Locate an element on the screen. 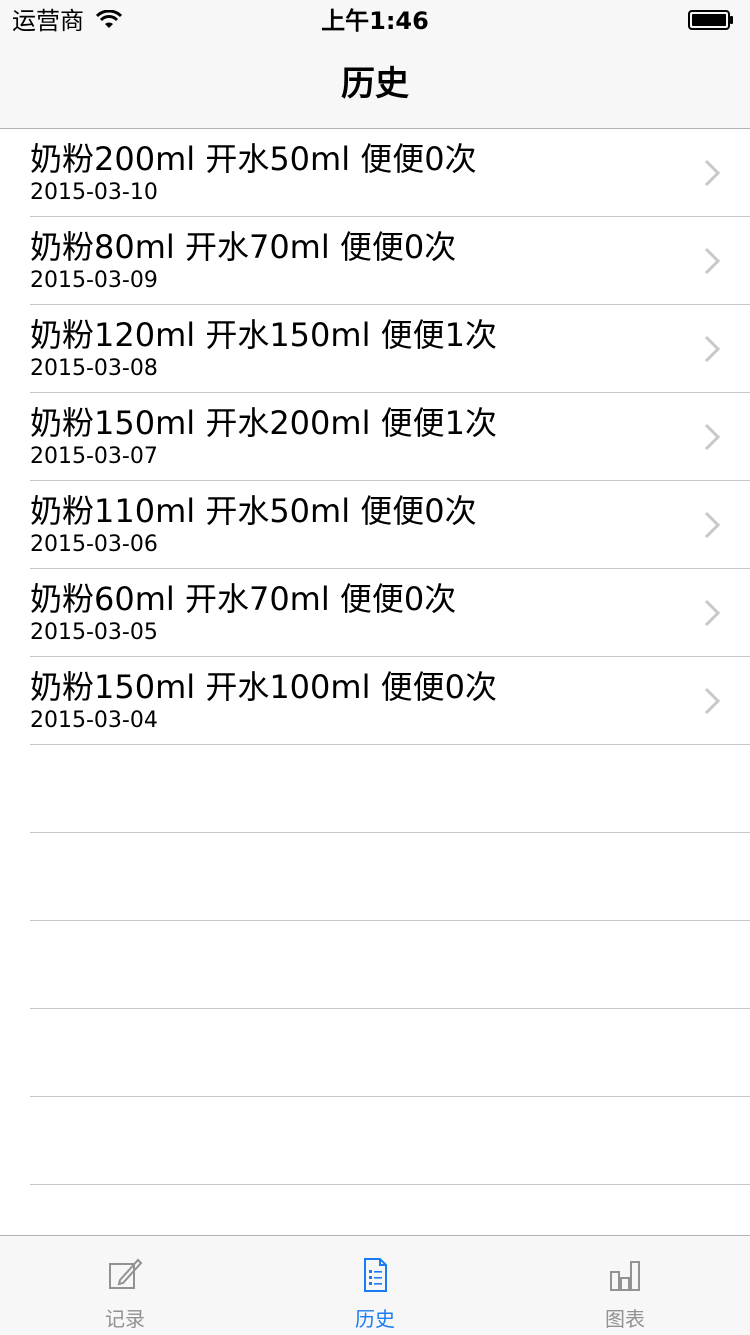 This screenshot has height=1335, width=750. tab-bar: 记录 历史 图表 is located at coordinates (375, 1285).